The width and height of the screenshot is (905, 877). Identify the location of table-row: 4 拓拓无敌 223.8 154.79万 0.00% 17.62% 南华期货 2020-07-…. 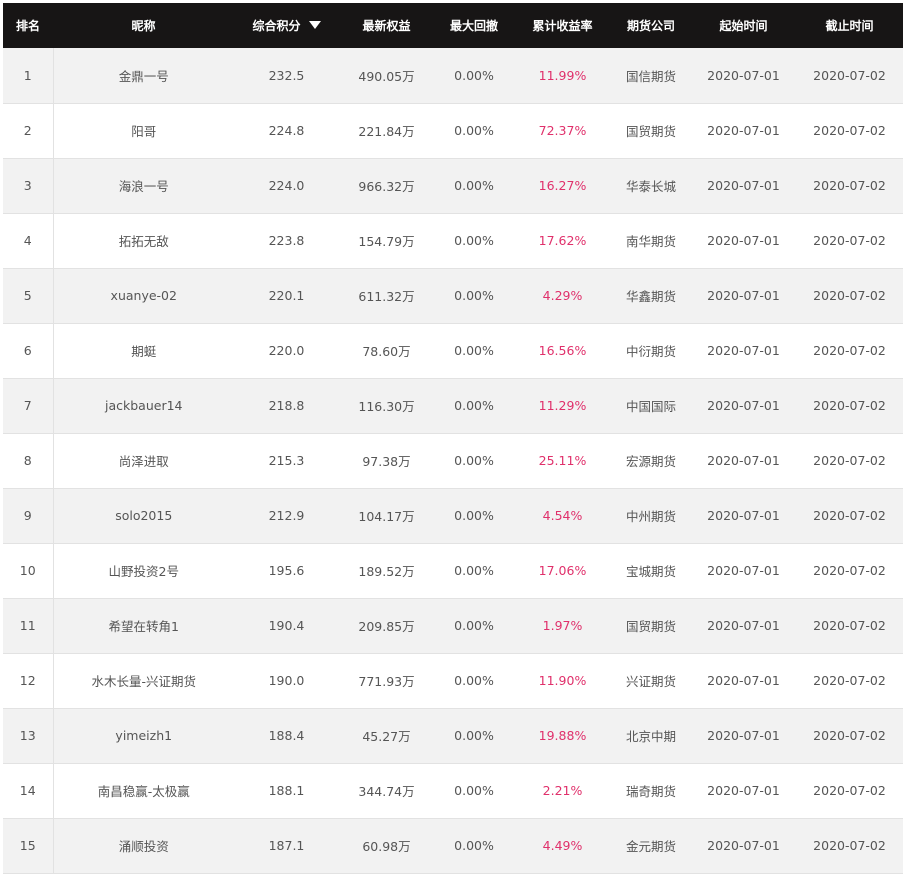
(453, 240).